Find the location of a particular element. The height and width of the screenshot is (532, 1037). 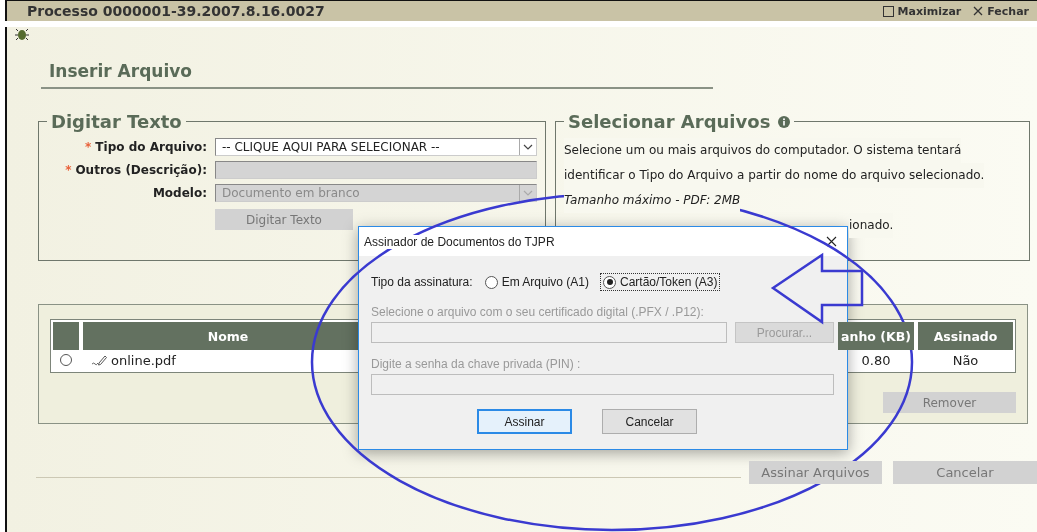

description-text: Selecione um ou mais arquivos do computador. O sistema tentará is located at coordinates (763, 150).